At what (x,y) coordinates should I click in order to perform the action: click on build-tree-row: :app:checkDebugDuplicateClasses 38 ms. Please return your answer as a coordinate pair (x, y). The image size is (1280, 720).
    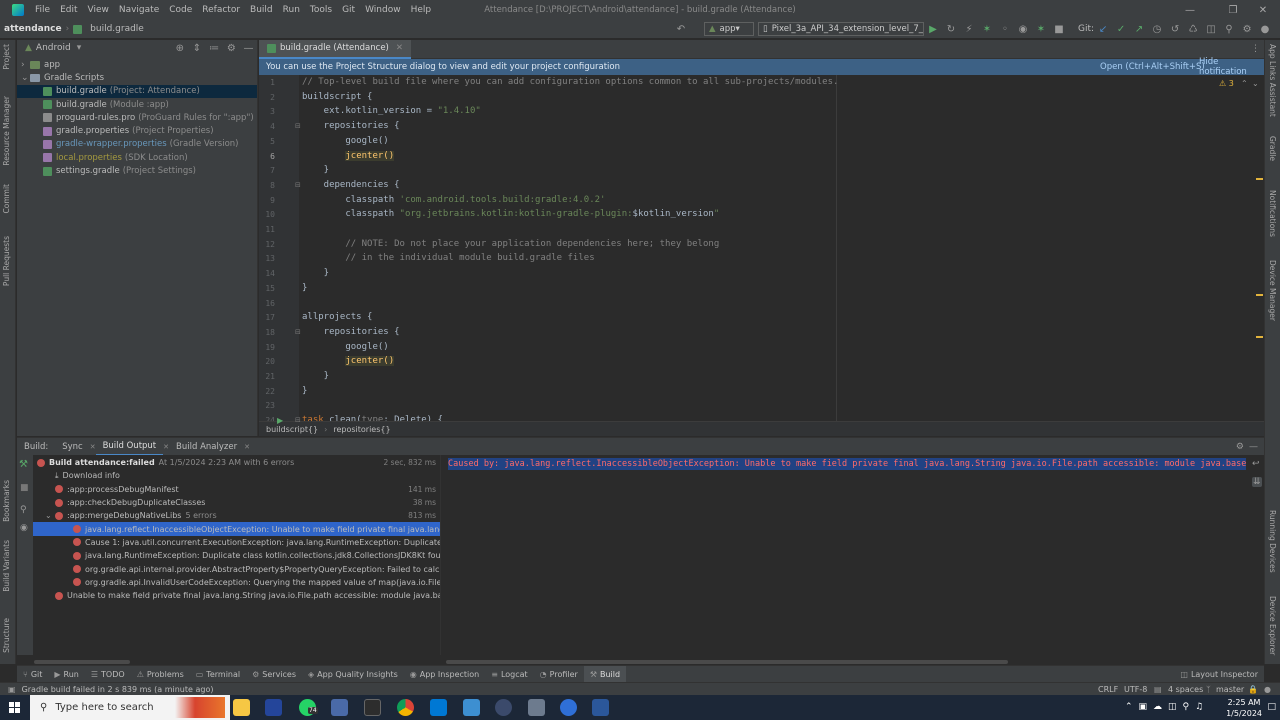
    Looking at the image, I should click on (236, 502).